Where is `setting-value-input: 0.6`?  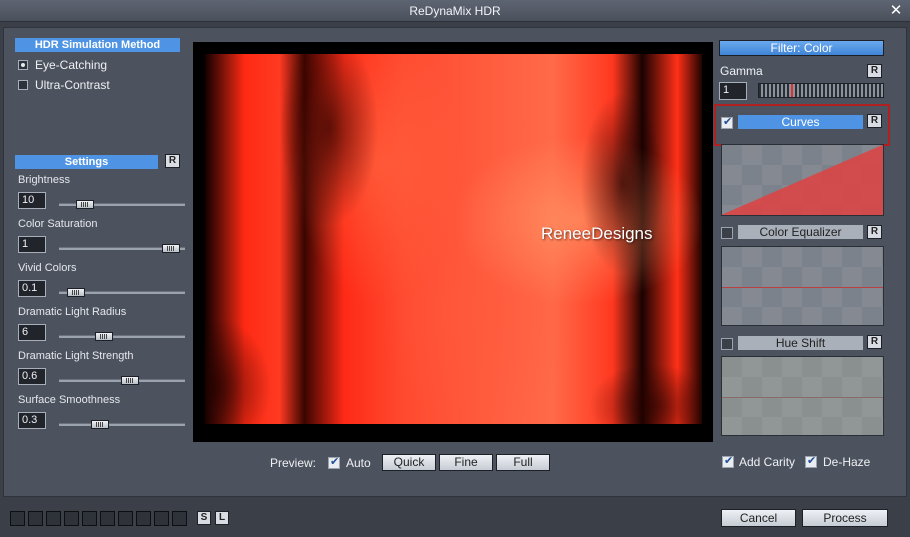
setting-value-input: 0.6 is located at coordinates (32, 376).